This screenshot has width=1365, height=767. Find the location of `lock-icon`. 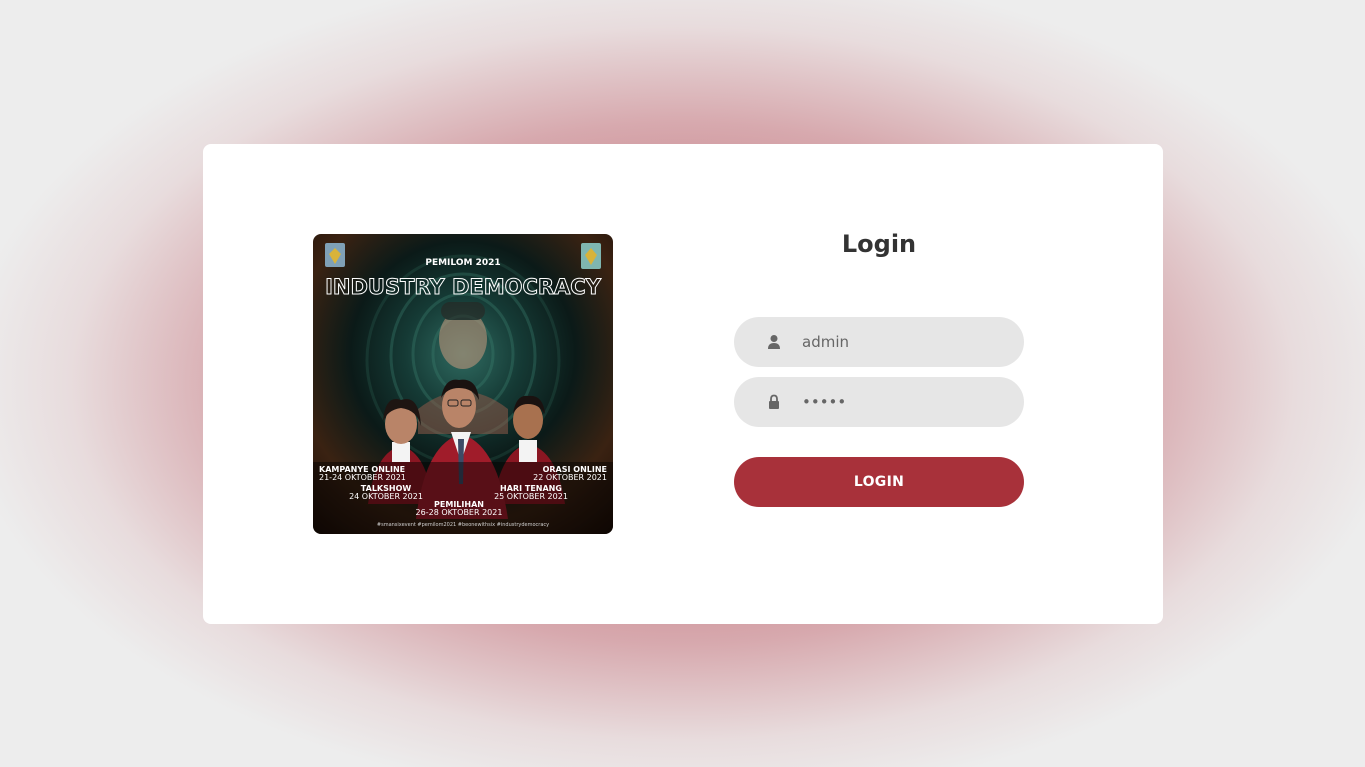

lock-icon is located at coordinates (774, 401).